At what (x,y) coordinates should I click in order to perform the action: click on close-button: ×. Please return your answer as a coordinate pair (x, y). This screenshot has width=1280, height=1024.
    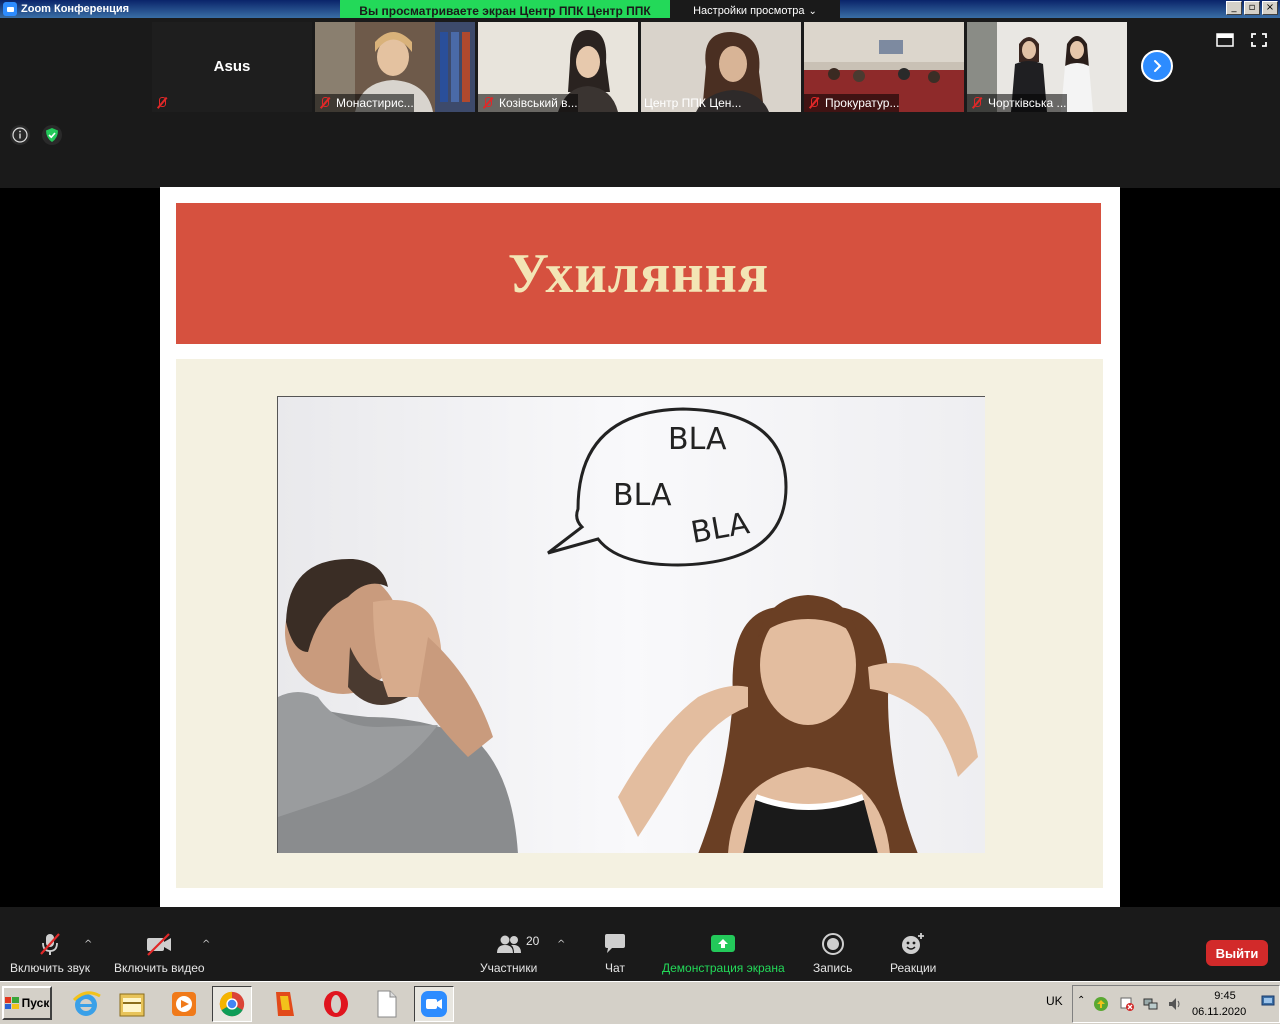
    Looking at the image, I should click on (1270, 8).